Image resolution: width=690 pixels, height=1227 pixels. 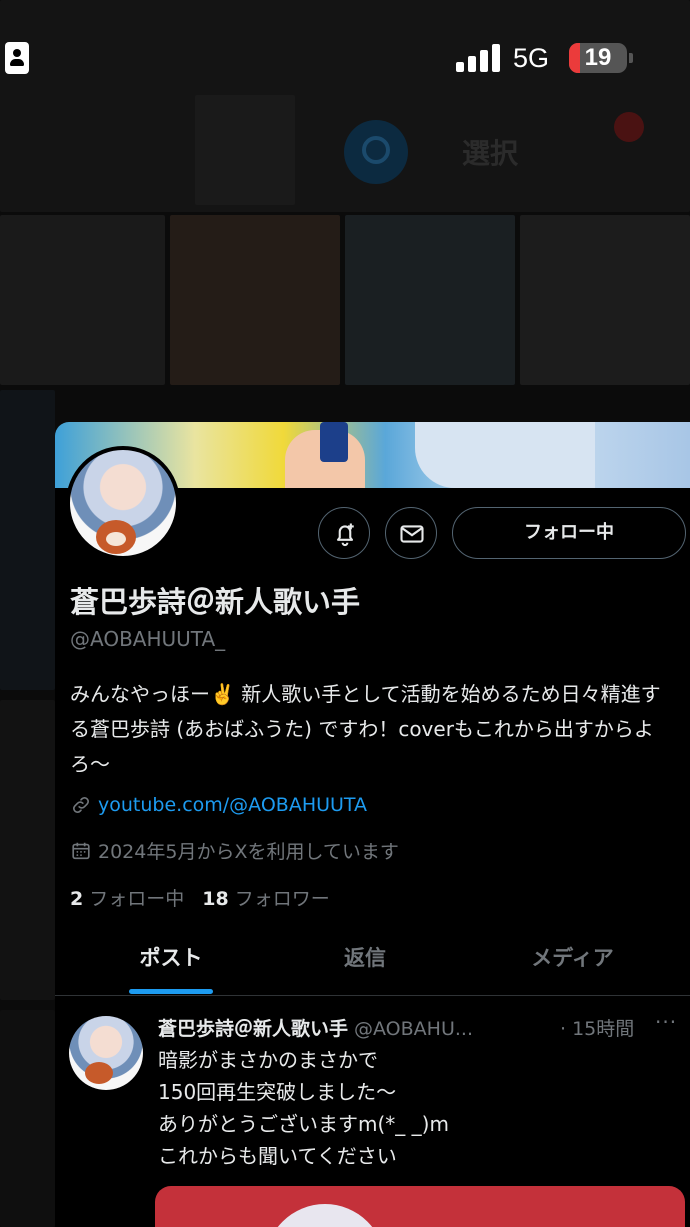 I want to click on profile-tabs: ポスト 返信 メディア, so click(x=372, y=964).